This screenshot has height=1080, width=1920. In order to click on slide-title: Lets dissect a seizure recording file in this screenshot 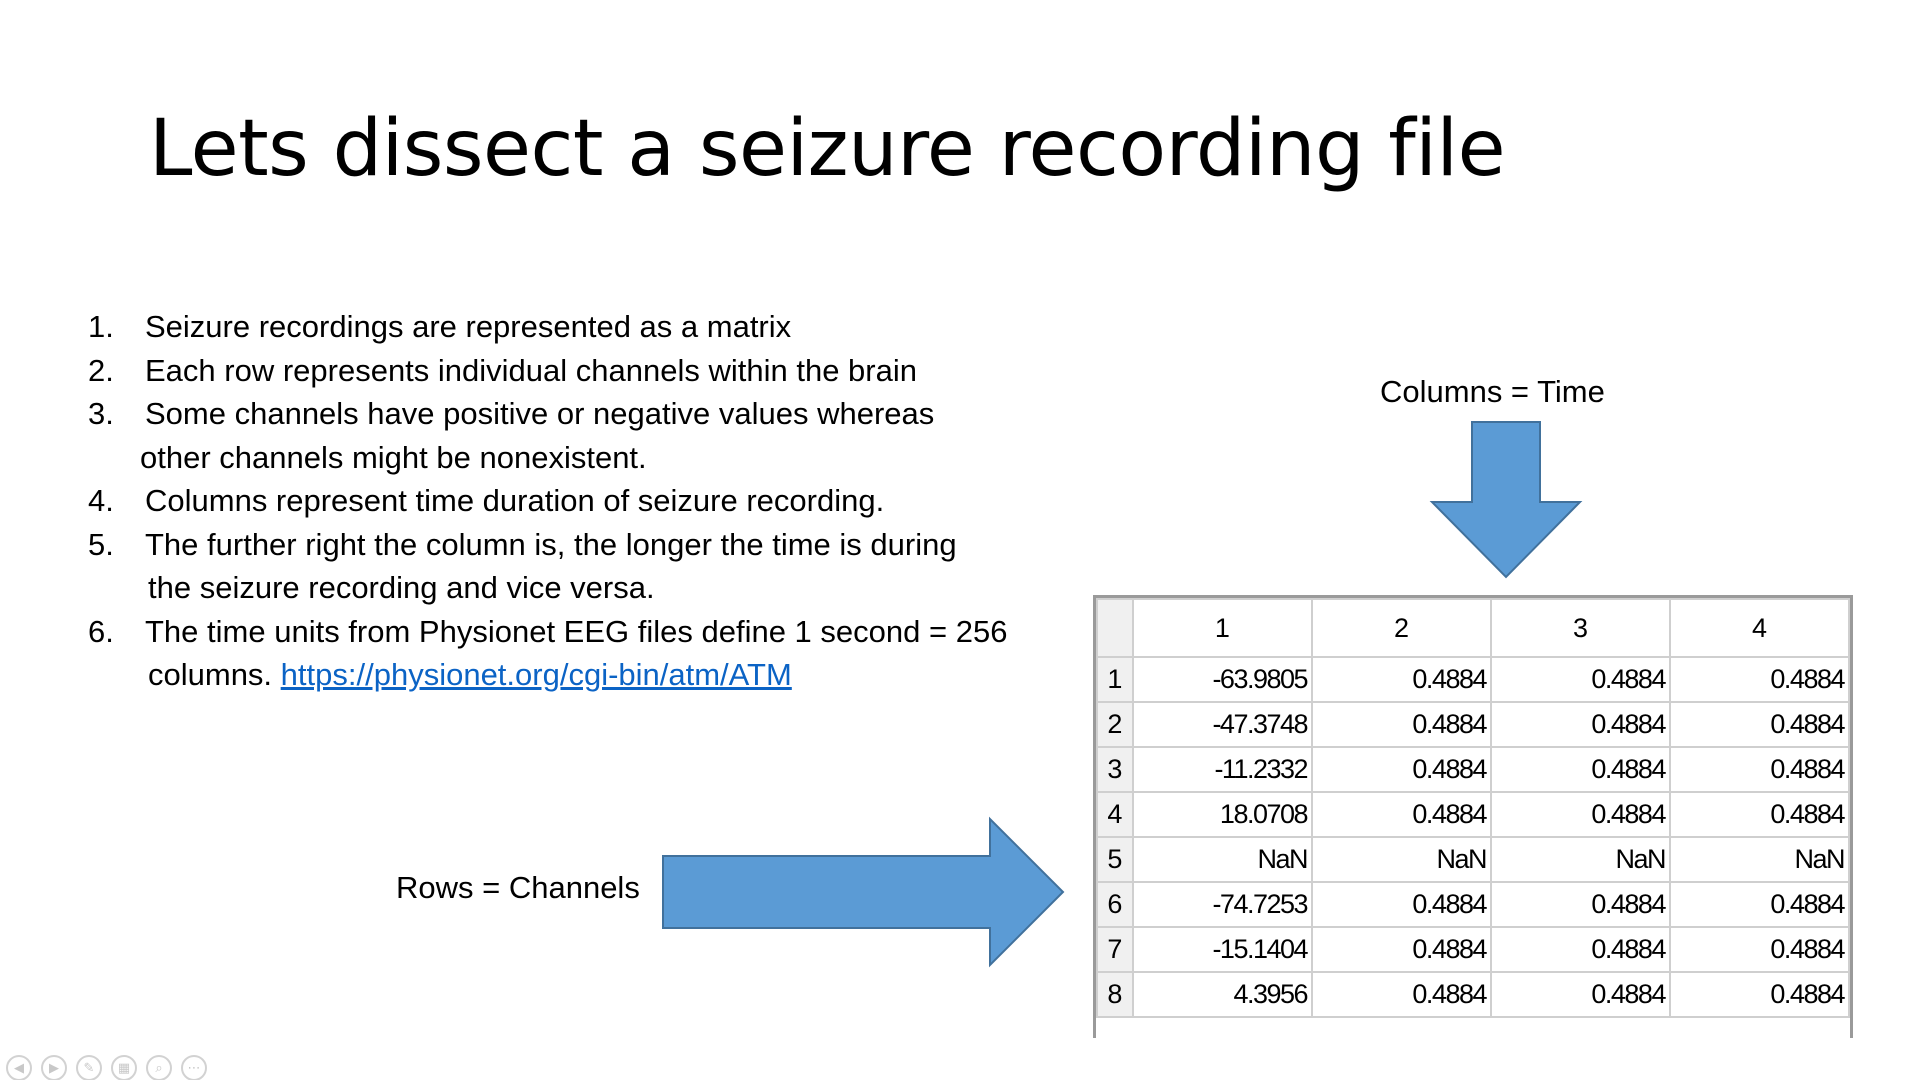, I will do `click(827, 149)`.